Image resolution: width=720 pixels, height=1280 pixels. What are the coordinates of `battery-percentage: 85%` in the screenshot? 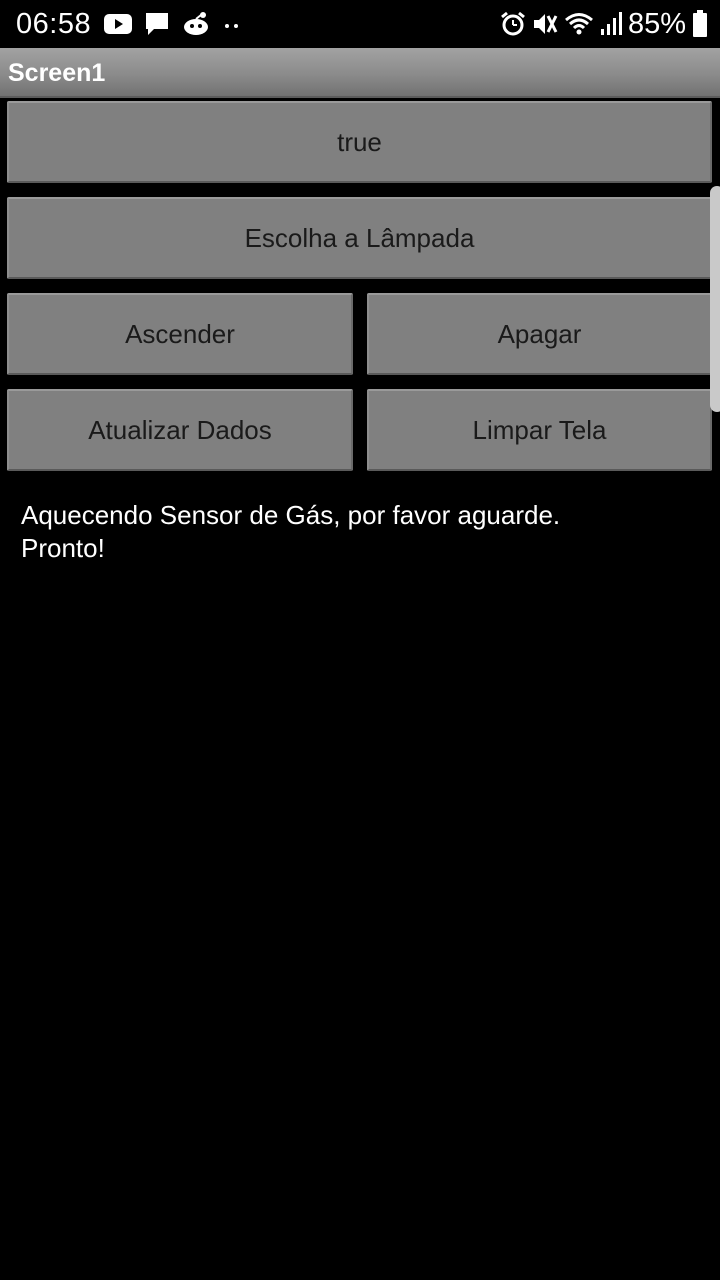 It's located at (656, 24).